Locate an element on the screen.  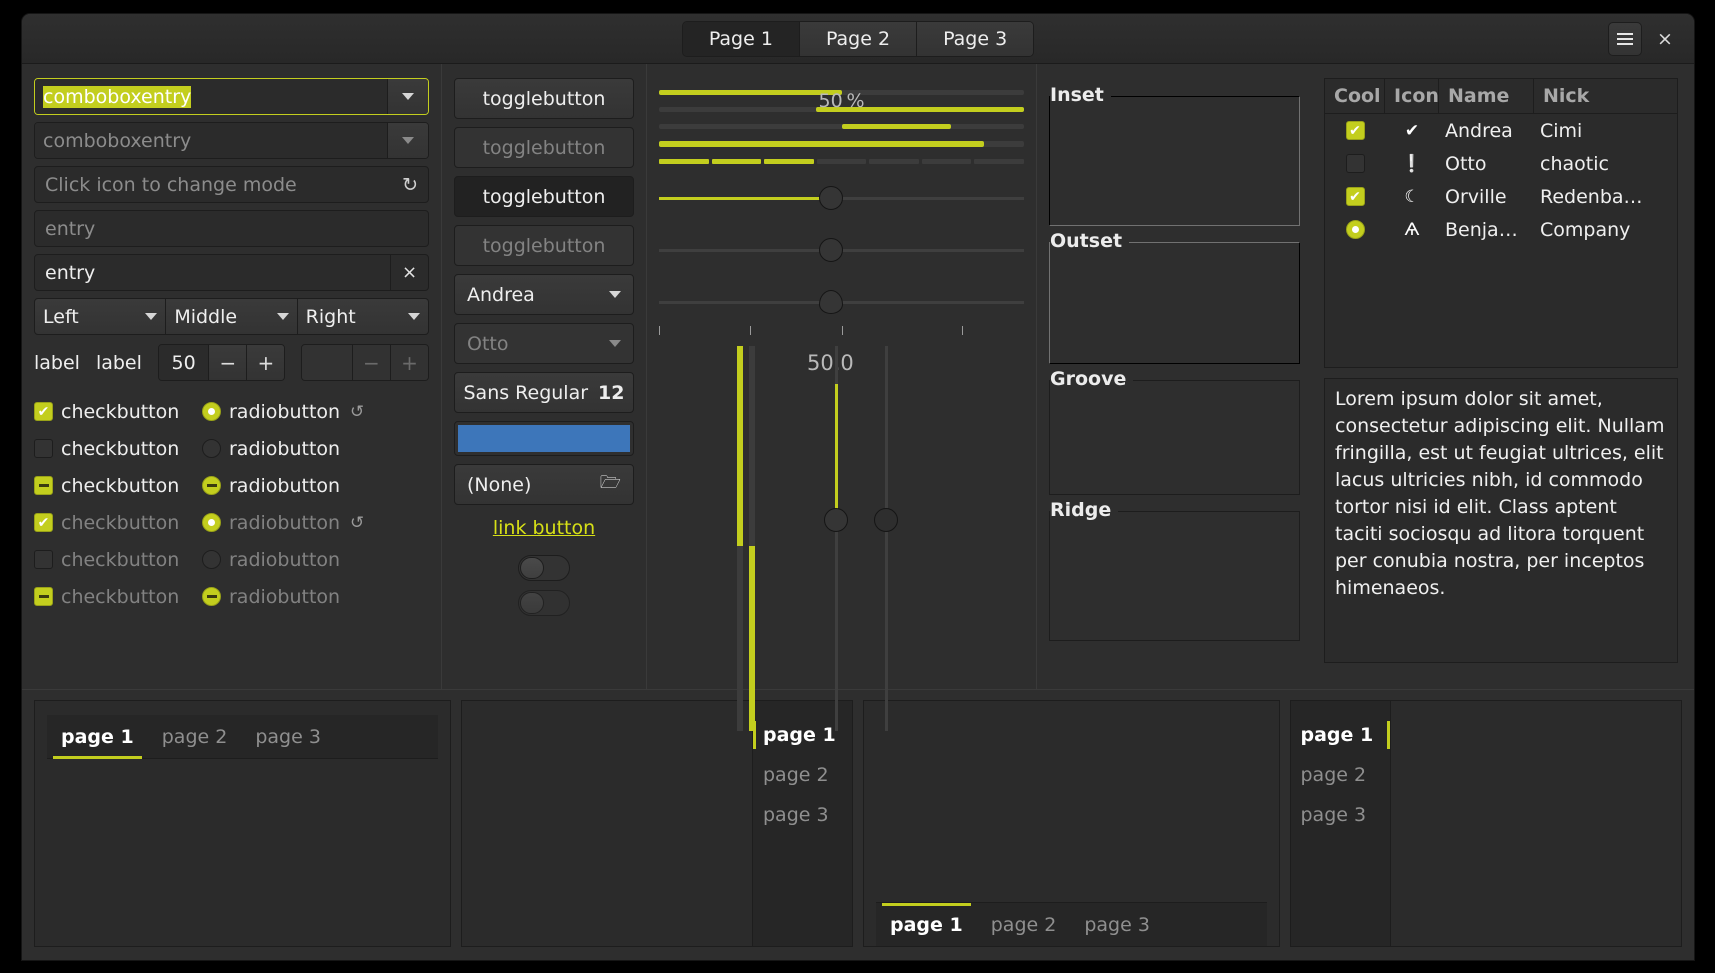
comboboxentry-focused: comboboxentry is located at coordinates (231, 96).